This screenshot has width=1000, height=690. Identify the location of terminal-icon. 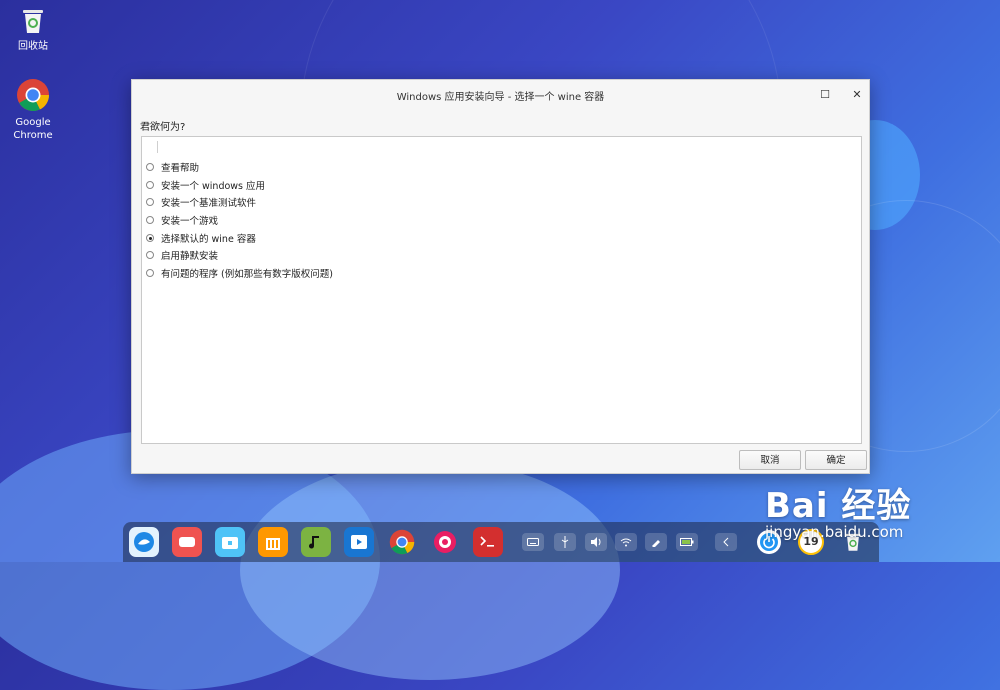
(488, 542).